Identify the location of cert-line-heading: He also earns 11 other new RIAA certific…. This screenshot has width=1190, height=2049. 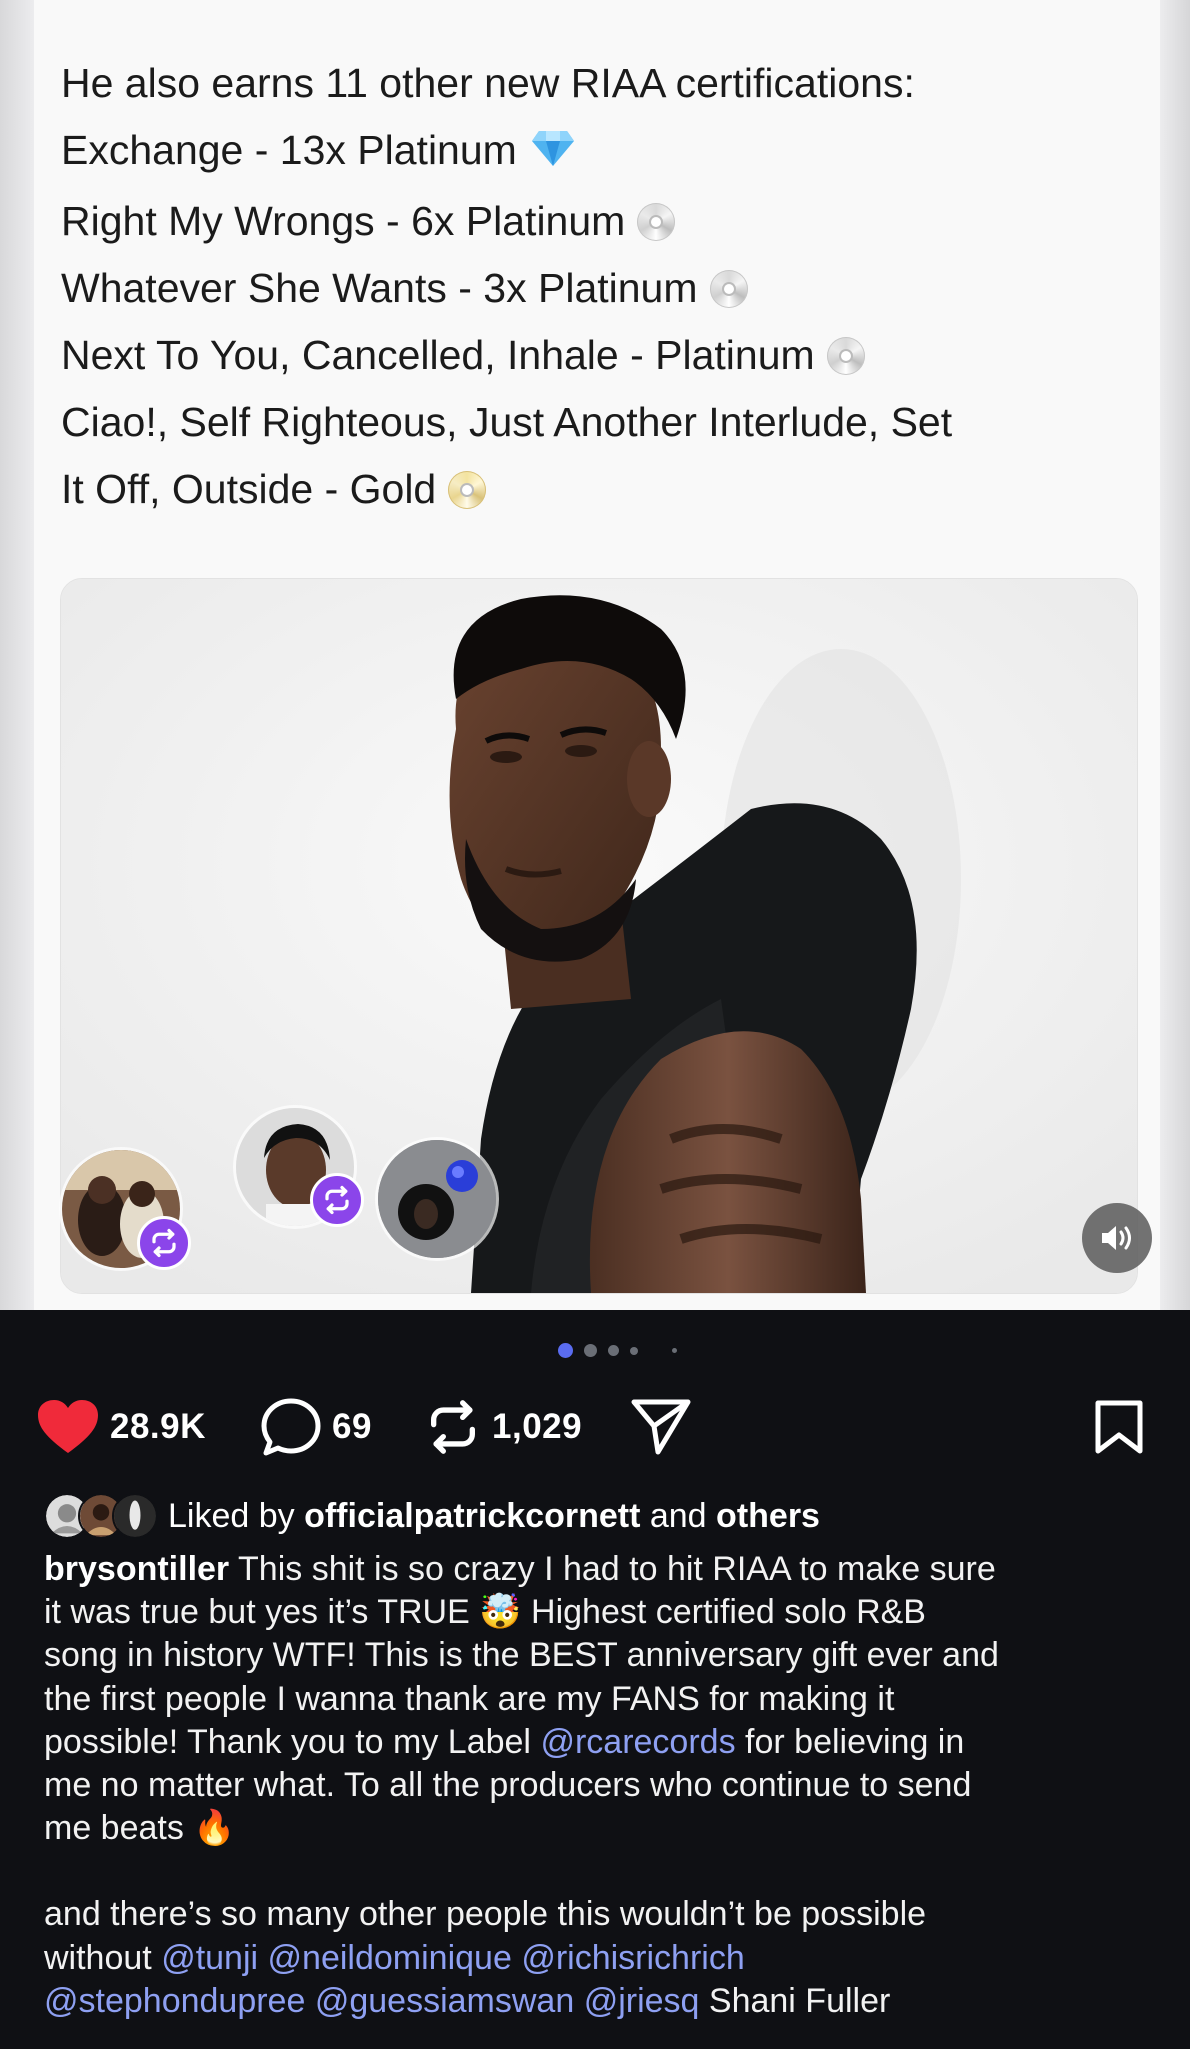
(488, 83).